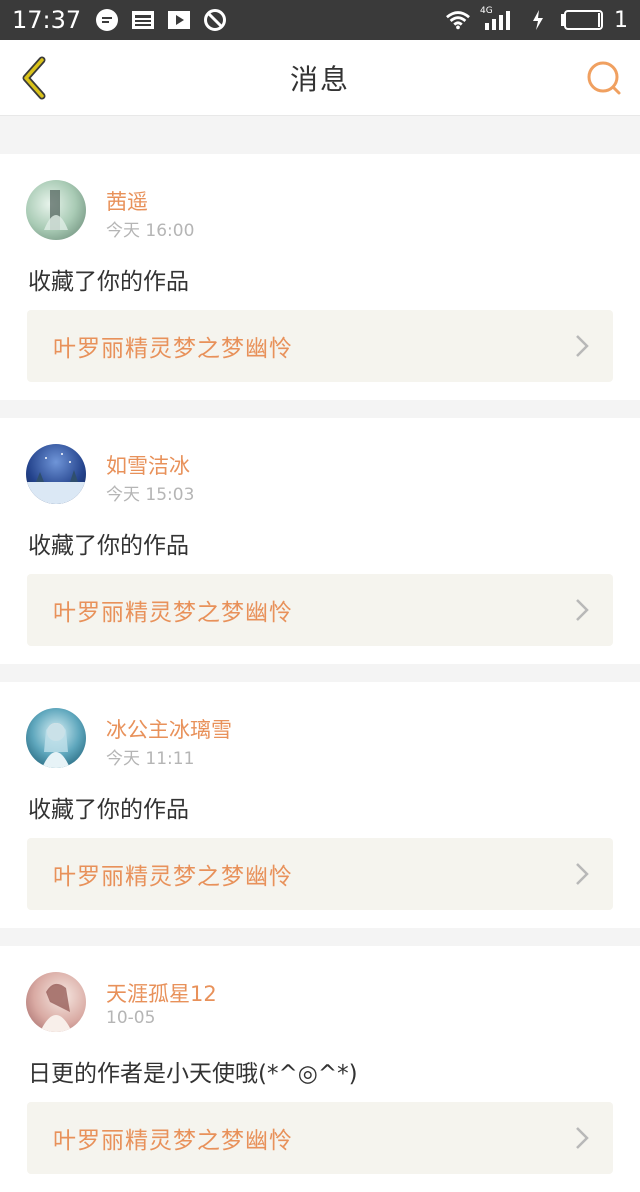 This screenshot has height=1192, width=640. I want to click on network-type: 4G, so click(486, 11).